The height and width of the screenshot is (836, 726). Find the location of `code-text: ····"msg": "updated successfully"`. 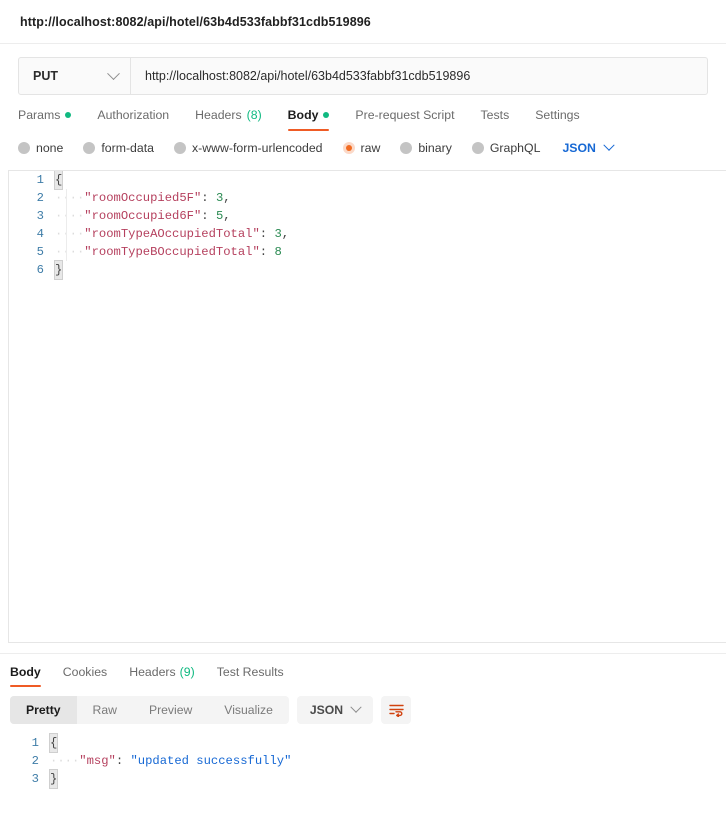

code-text: ····"msg": "updated successfully" is located at coordinates (170, 761).